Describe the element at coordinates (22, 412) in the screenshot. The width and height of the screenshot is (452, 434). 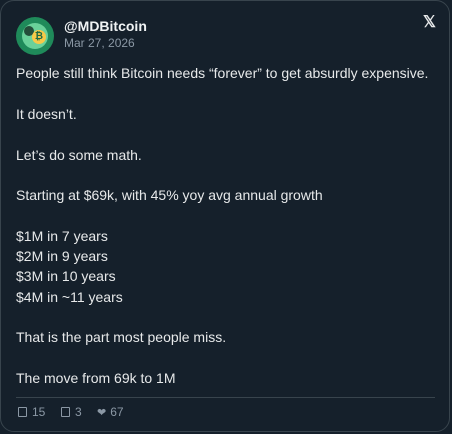
I see `reply-icon` at that location.